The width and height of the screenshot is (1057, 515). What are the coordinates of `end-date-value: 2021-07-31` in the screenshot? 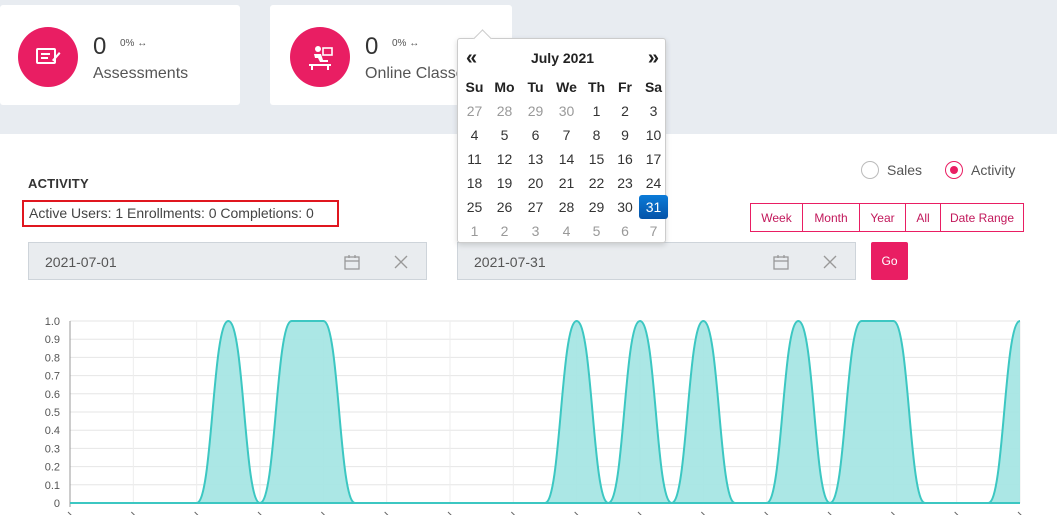 It's located at (510, 262).